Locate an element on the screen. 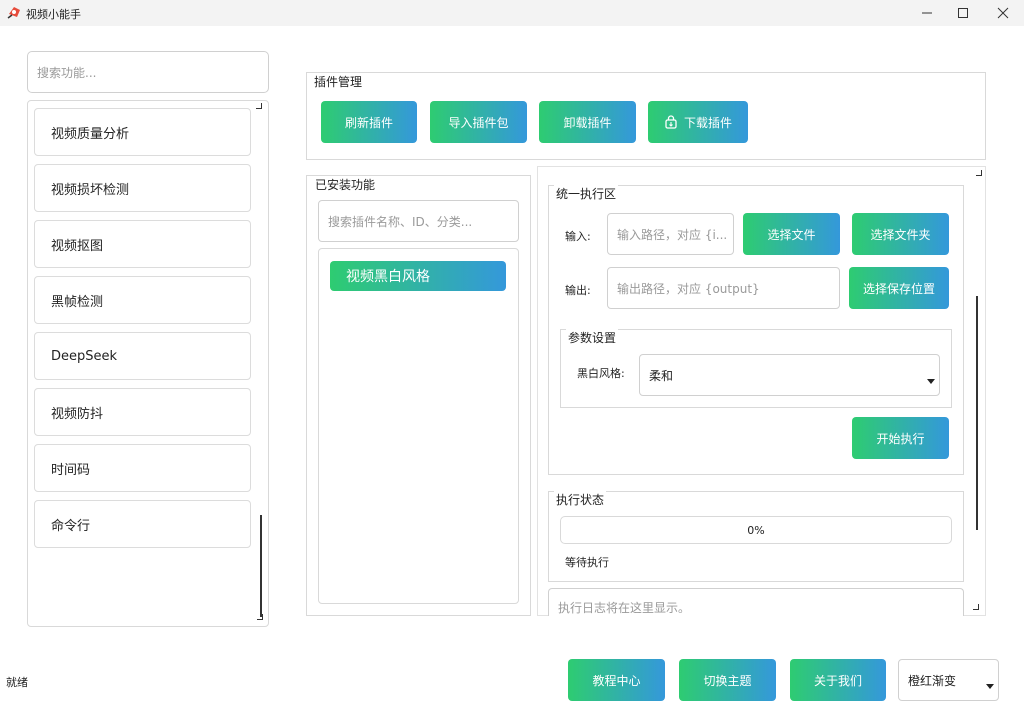 This screenshot has height=707, width=1024. installed-item-bw-style: 视频黑白风格 is located at coordinates (418, 276).